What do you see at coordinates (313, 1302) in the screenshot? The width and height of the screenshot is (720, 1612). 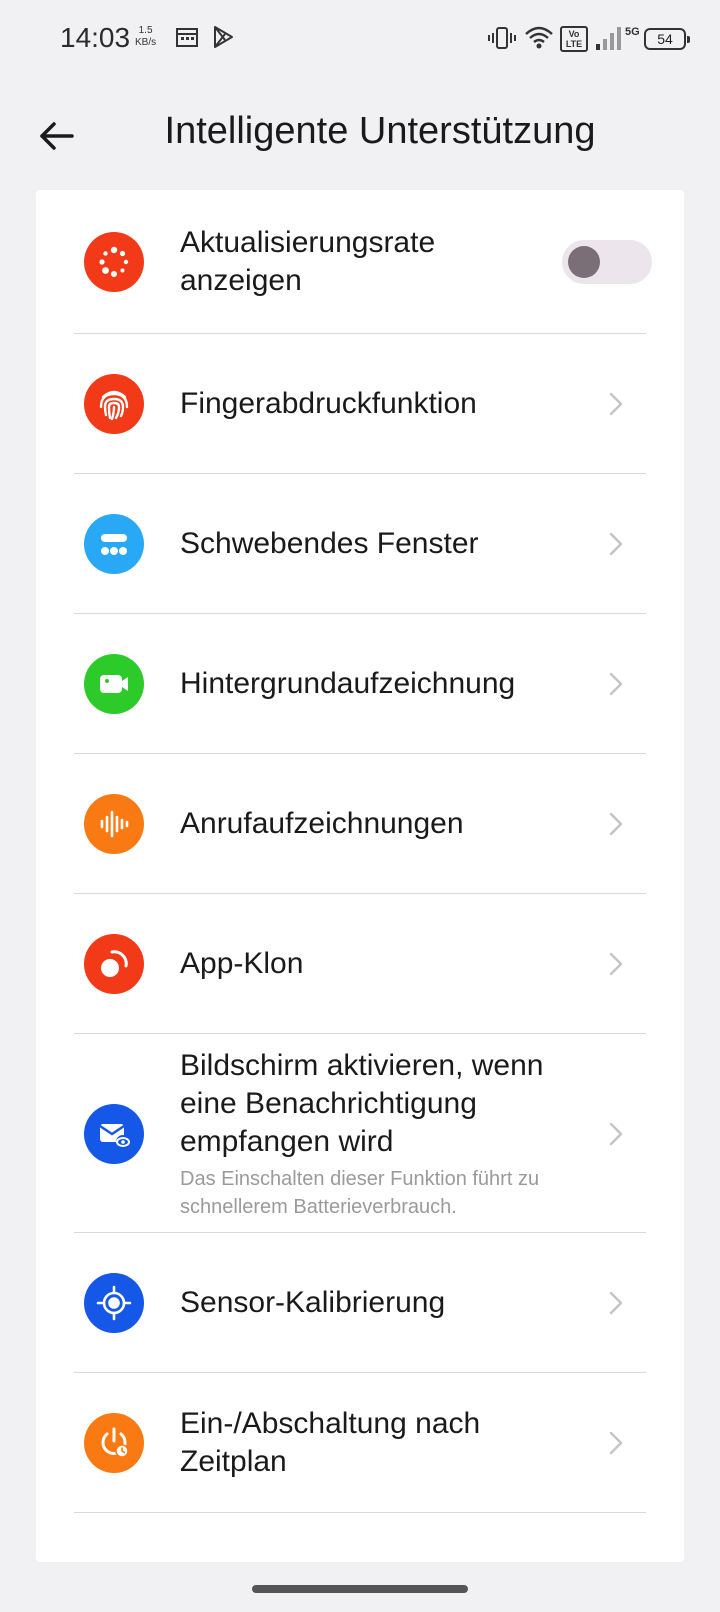 I see `setting-label: Sensor-Kalibrierung` at bounding box center [313, 1302].